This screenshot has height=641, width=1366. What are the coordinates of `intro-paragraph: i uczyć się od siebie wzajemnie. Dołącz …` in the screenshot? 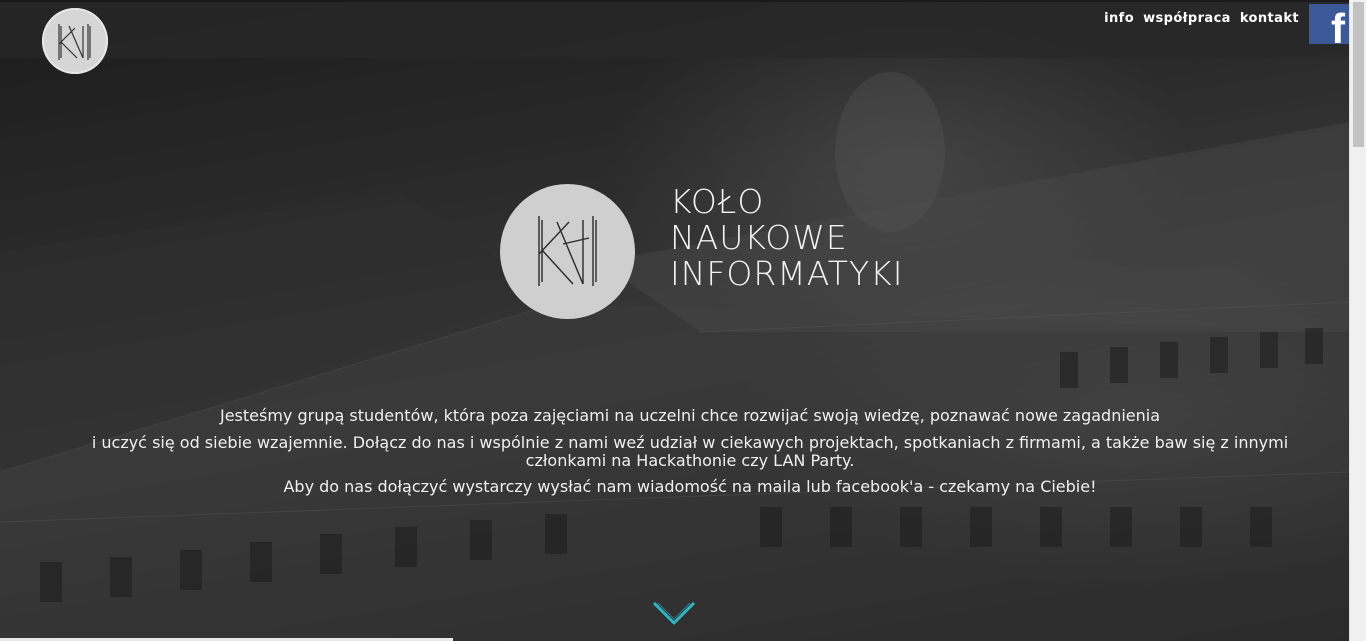 It's located at (690, 451).